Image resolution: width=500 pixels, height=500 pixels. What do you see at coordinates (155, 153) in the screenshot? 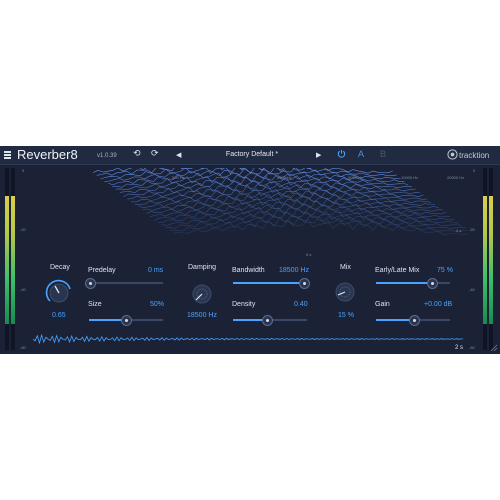
I see `redo-icon: ⟳` at bounding box center [155, 153].